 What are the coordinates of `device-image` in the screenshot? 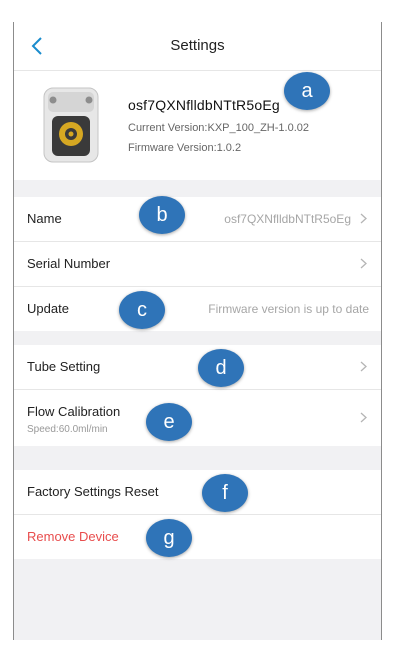 It's located at (71, 125).